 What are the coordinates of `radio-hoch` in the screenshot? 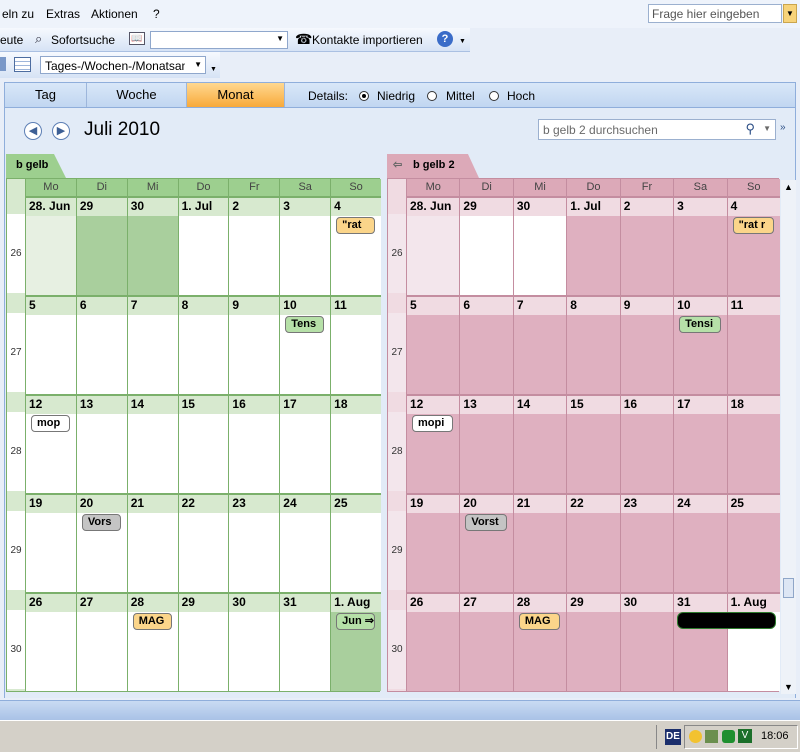 It's located at (494, 96).